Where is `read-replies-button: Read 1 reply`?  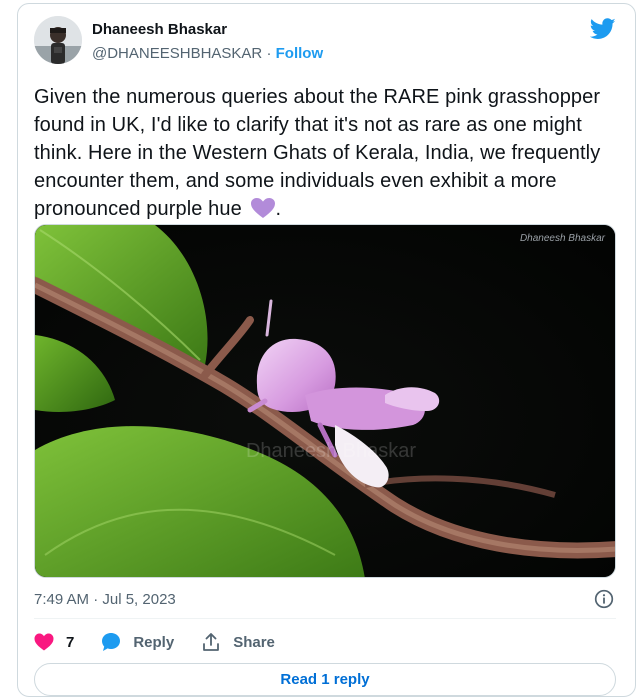 read-replies-button: Read 1 reply is located at coordinates (325, 679).